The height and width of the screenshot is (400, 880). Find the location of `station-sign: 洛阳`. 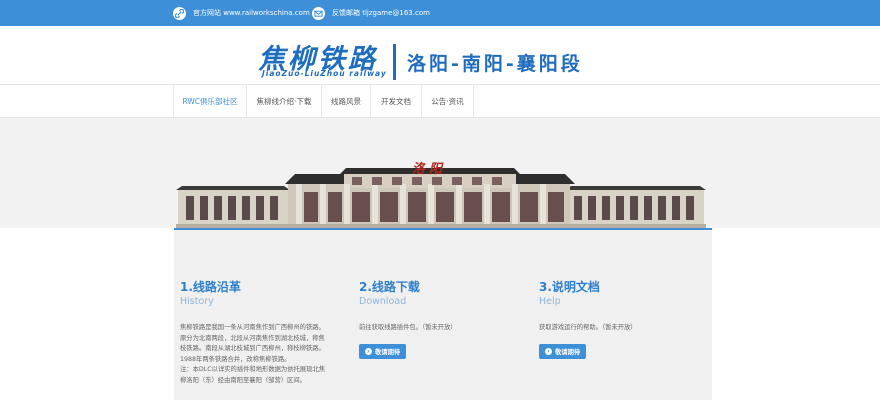

station-sign: 洛阳 is located at coordinates (429, 169).